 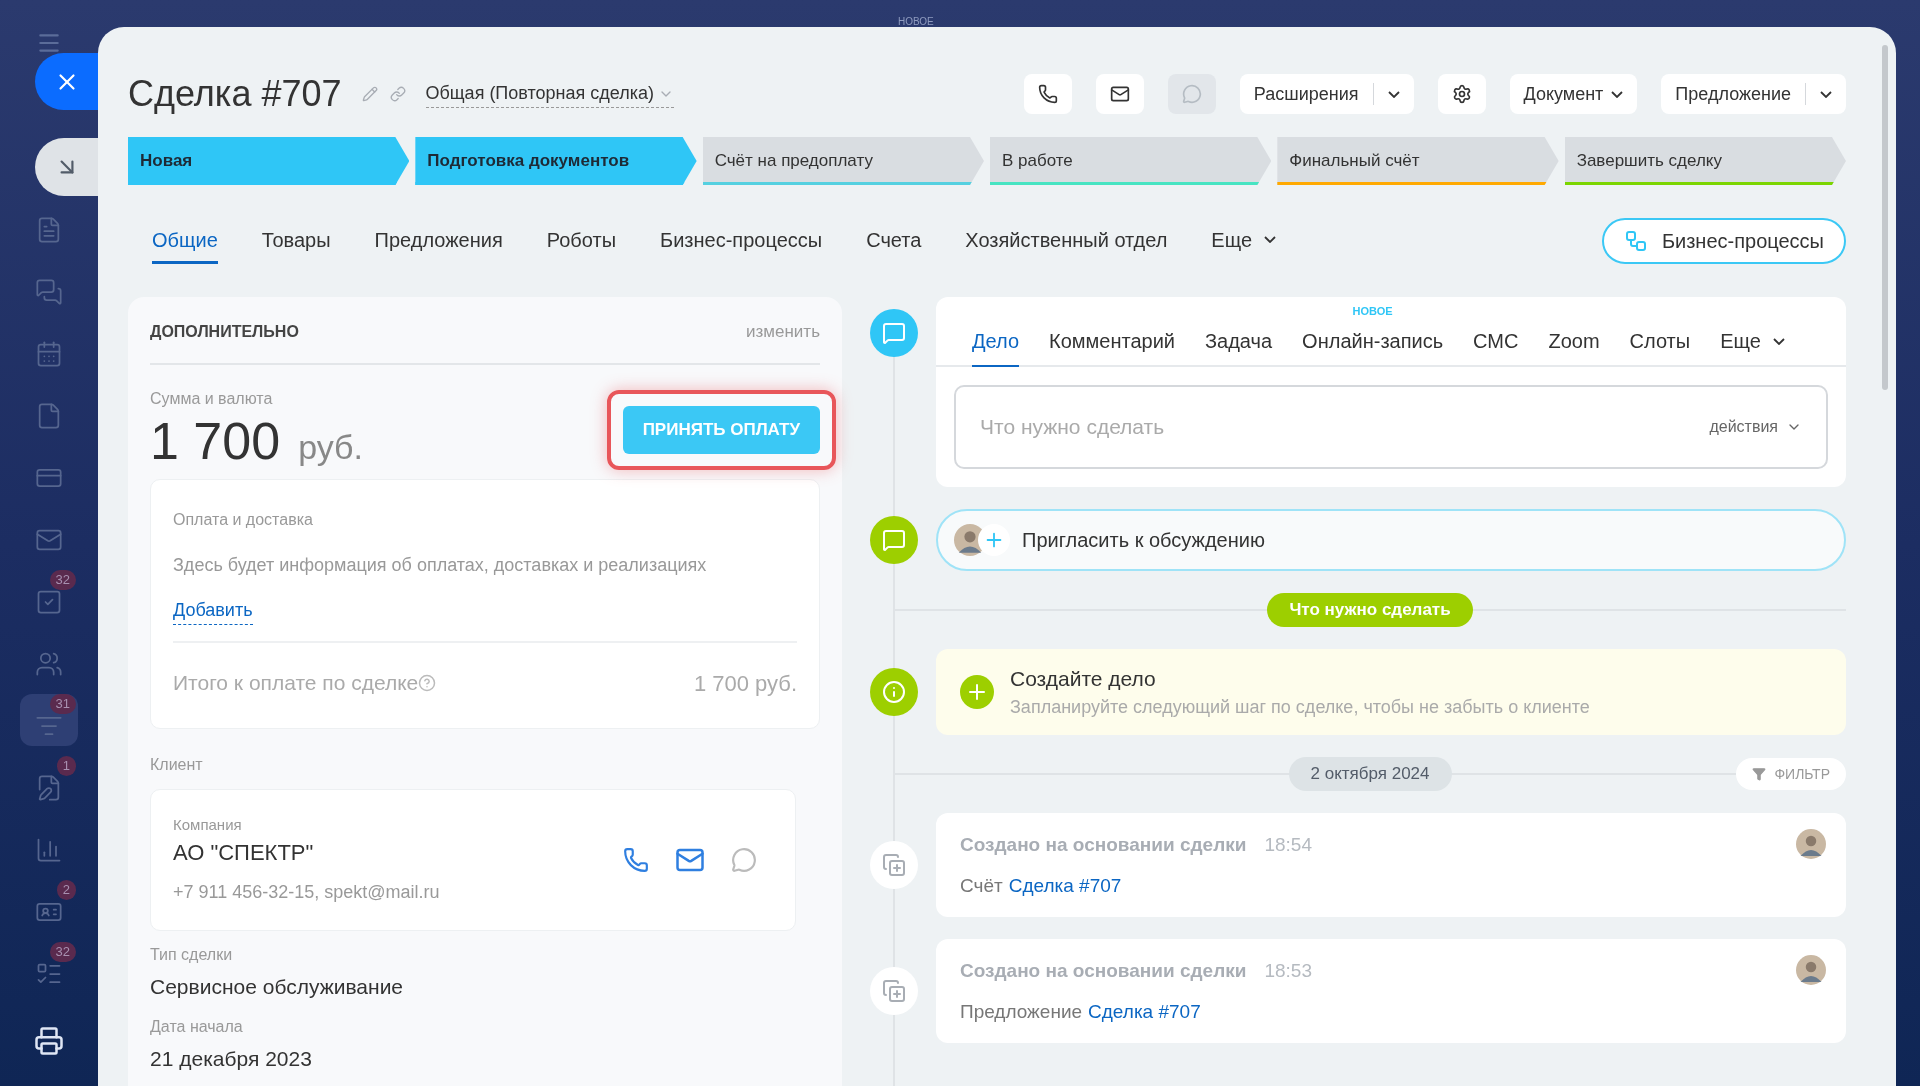 I want to click on sidebar-item: 31, so click(x=49, y=720).